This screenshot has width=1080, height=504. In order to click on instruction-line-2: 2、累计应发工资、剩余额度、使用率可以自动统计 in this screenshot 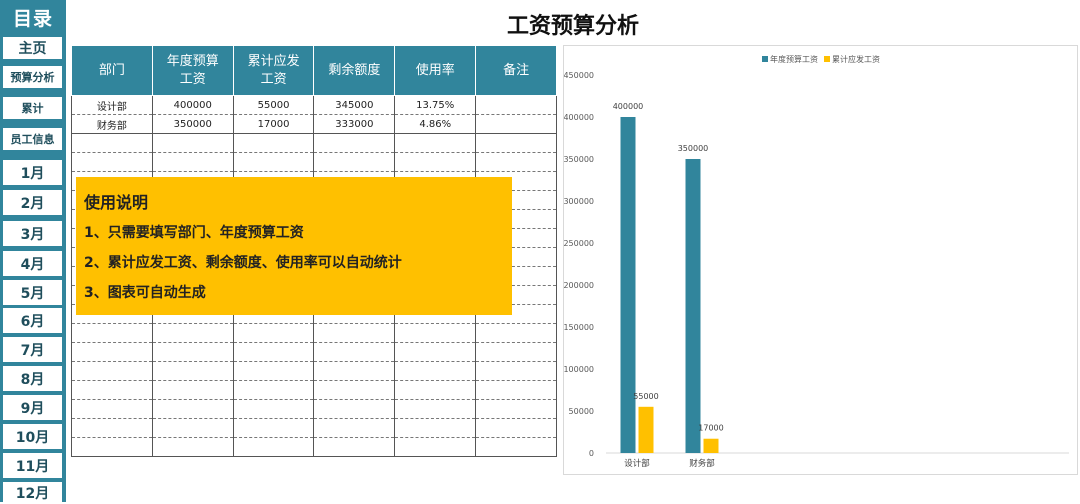, I will do `click(243, 263)`.